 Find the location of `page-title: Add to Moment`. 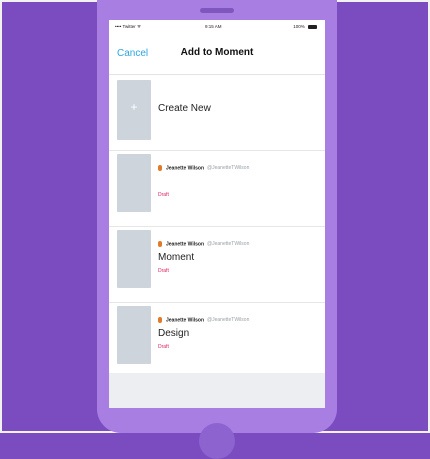

page-title: Add to Moment is located at coordinates (217, 52).